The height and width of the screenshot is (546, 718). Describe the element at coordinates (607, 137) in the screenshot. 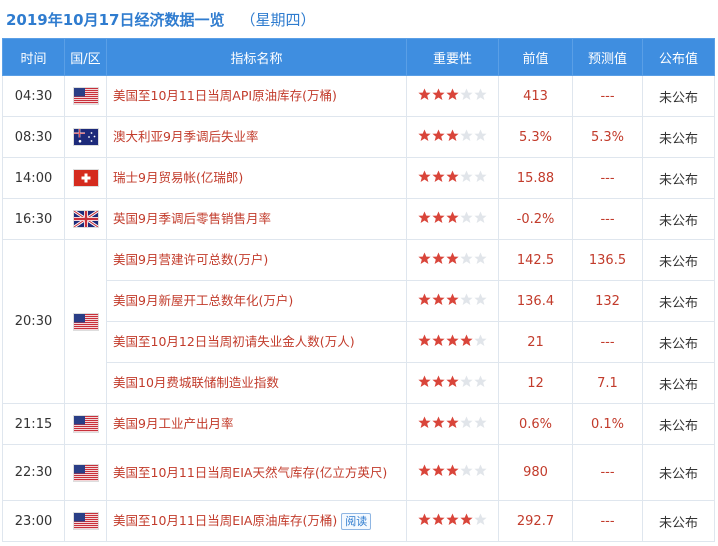

I see `forecast-value: 5.3%` at that location.